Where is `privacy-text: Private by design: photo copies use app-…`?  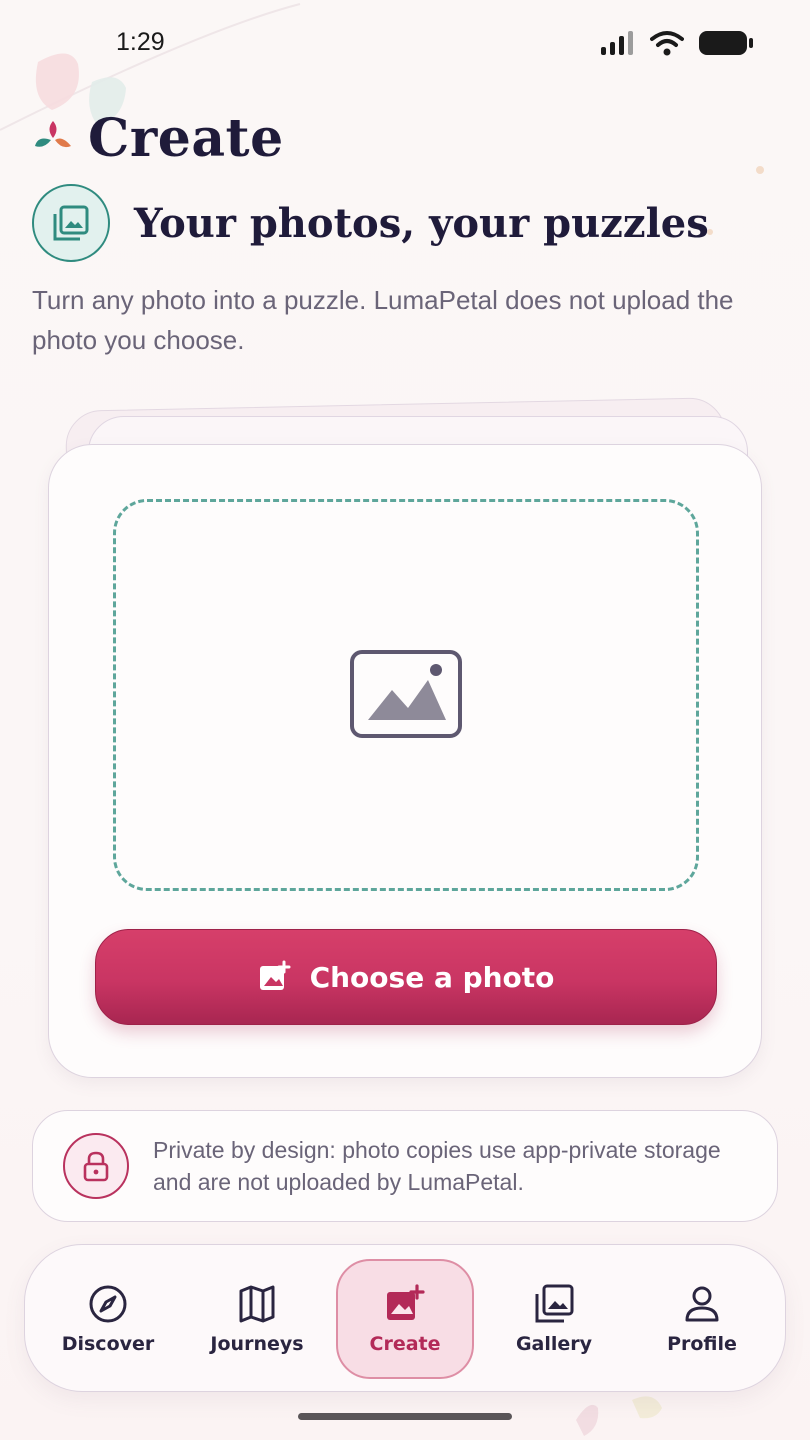
privacy-text: Private by design: photo copies use app-… is located at coordinates (437, 1166).